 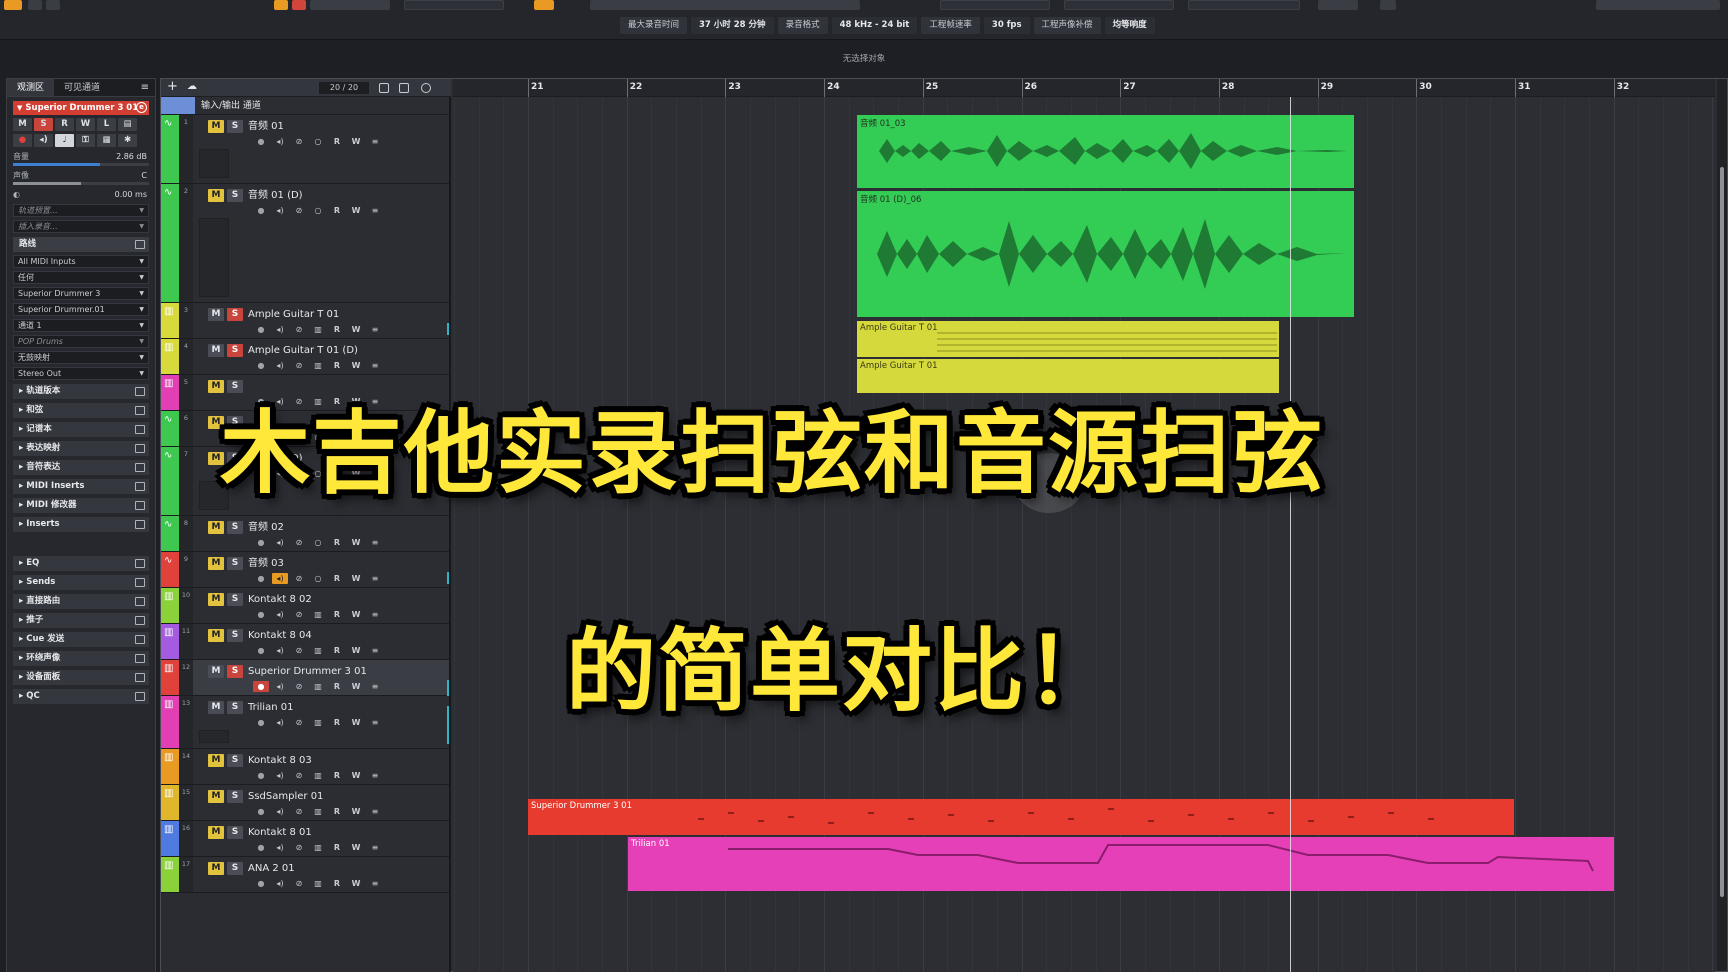 What do you see at coordinates (81, 357) in the screenshot?
I see `drum-map-mode-dropdown: 无鼓映射 ▼` at bounding box center [81, 357].